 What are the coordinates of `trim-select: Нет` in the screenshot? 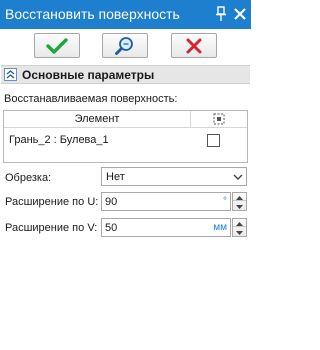 It's located at (174, 176).